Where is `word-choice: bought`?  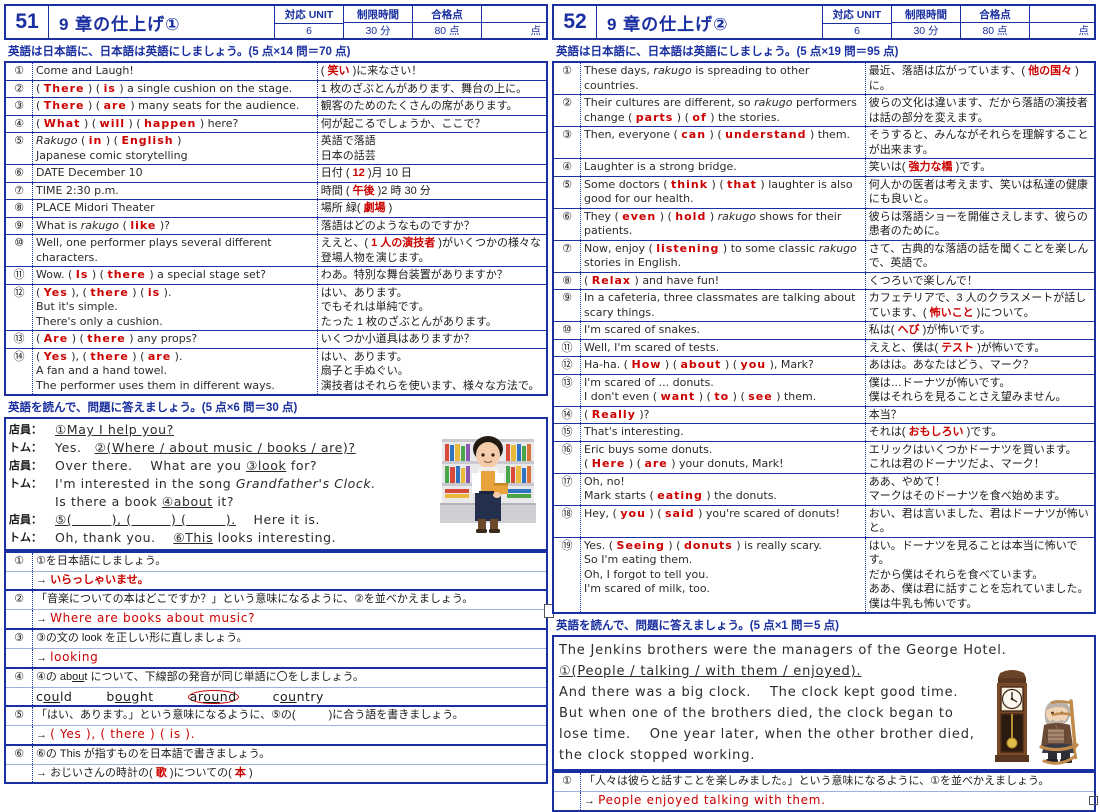 word-choice: bought is located at coordinates (129, 697).